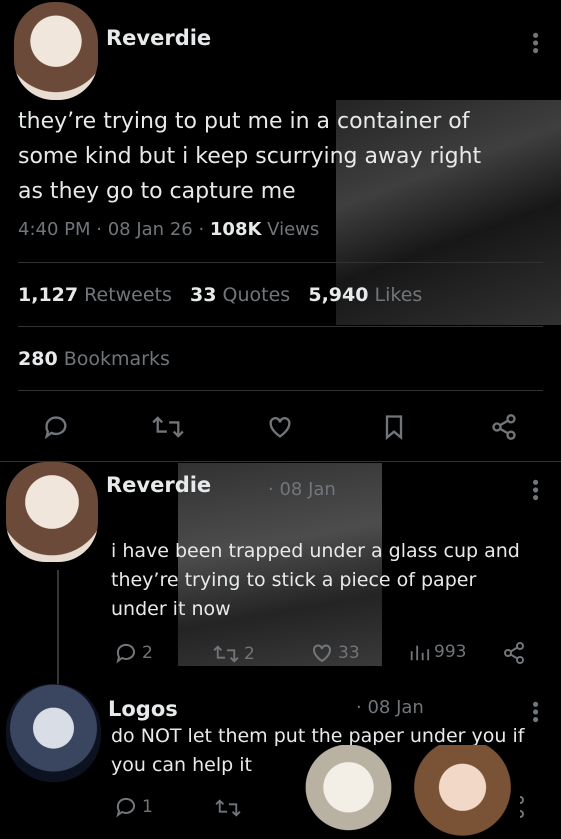 This screenshot has width=561, height=839. I want to click on reply-button: 1, so click(133, 807).